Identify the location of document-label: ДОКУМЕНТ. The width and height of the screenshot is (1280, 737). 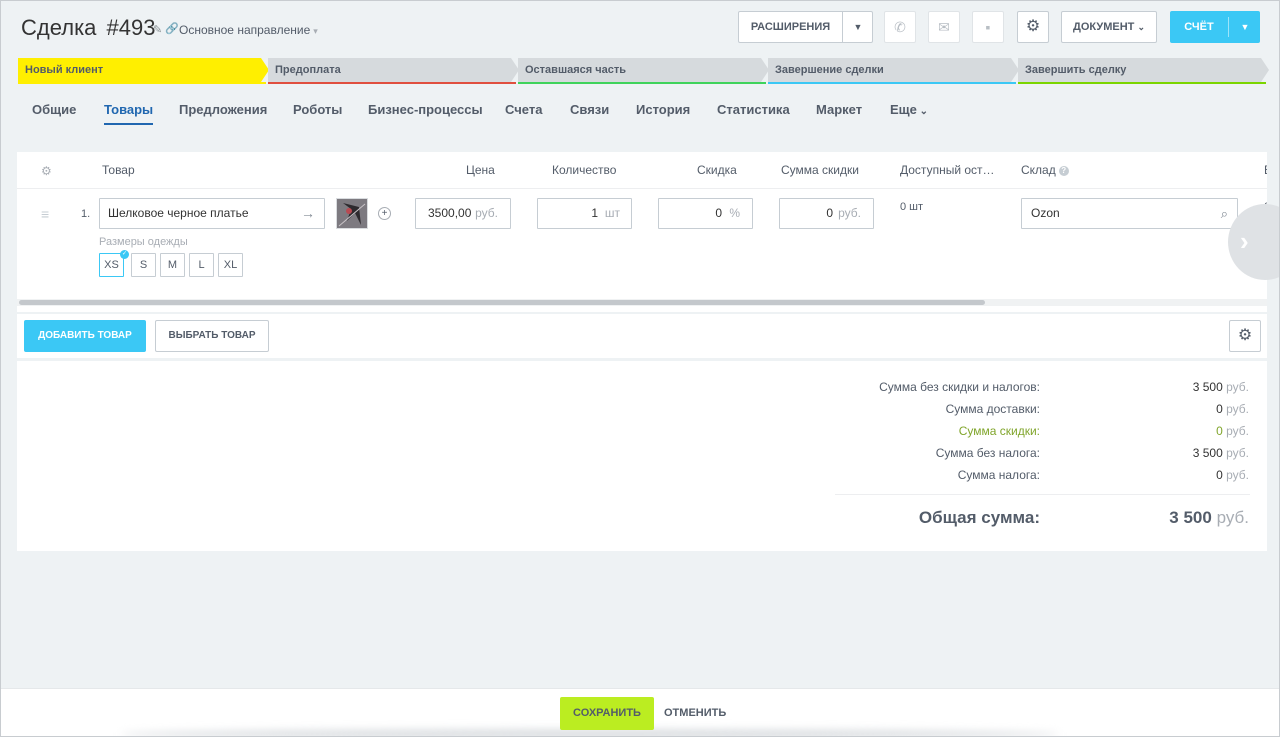
(1104, 27).